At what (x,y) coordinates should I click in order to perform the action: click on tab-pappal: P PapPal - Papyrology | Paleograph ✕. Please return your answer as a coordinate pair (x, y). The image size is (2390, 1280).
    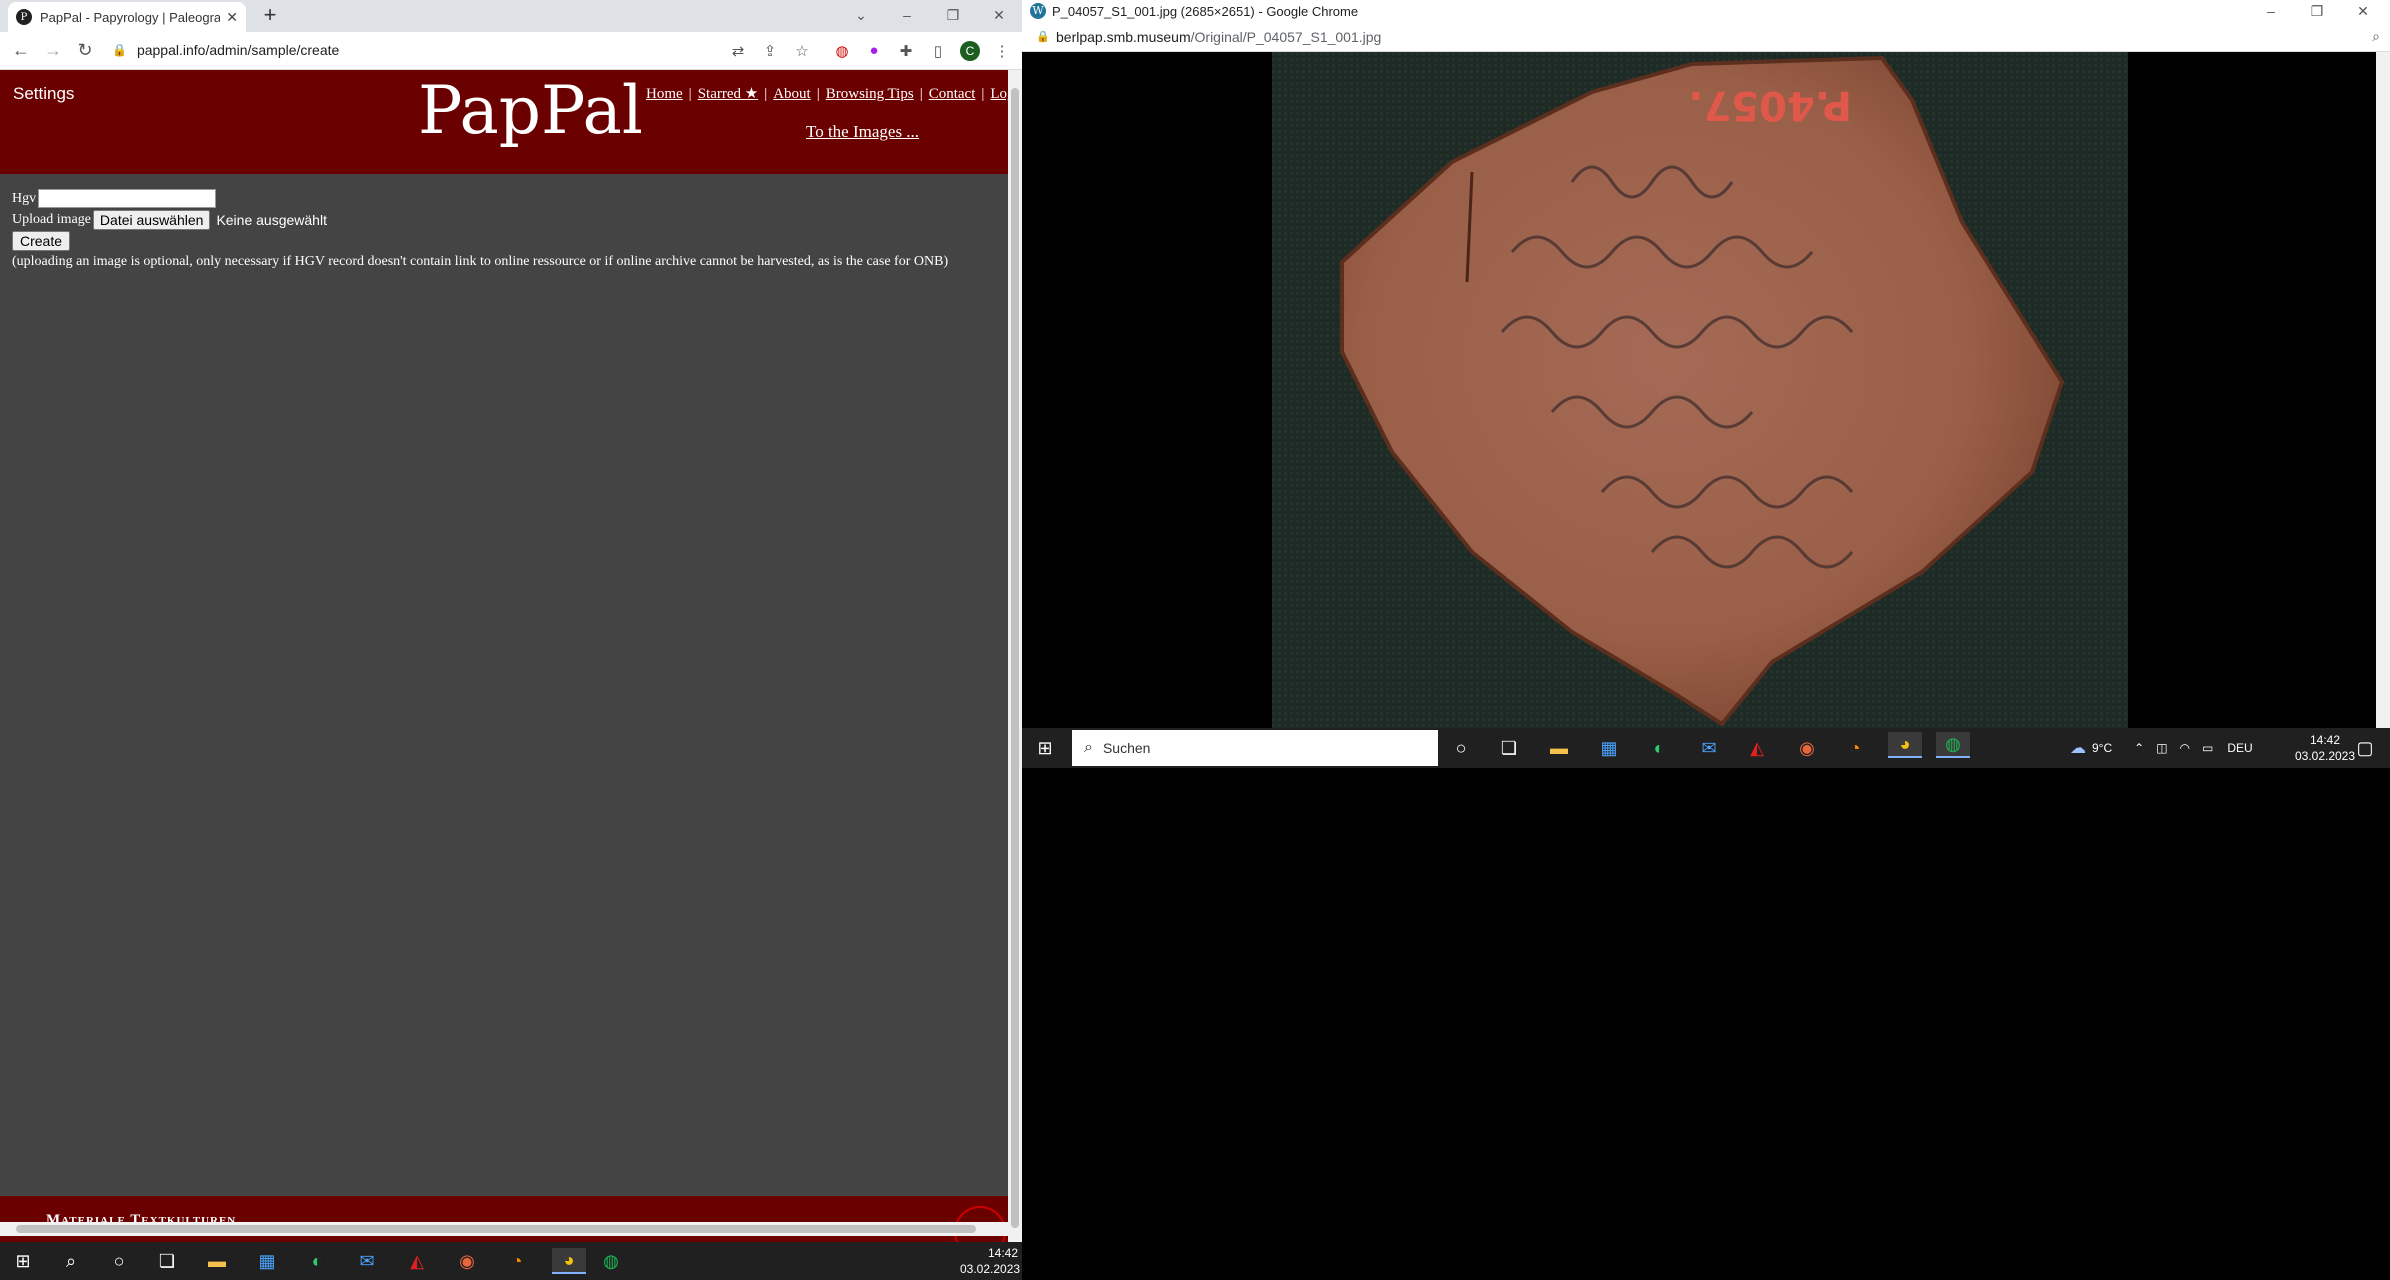
    Looking at the image, I should click on (127, 17).